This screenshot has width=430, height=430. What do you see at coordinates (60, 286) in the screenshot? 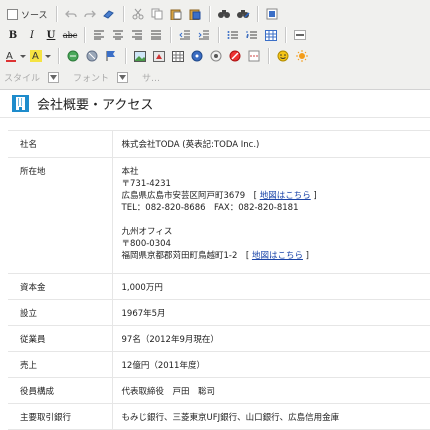
I see `row-label: 資本金` at bounding box center [60, 286].